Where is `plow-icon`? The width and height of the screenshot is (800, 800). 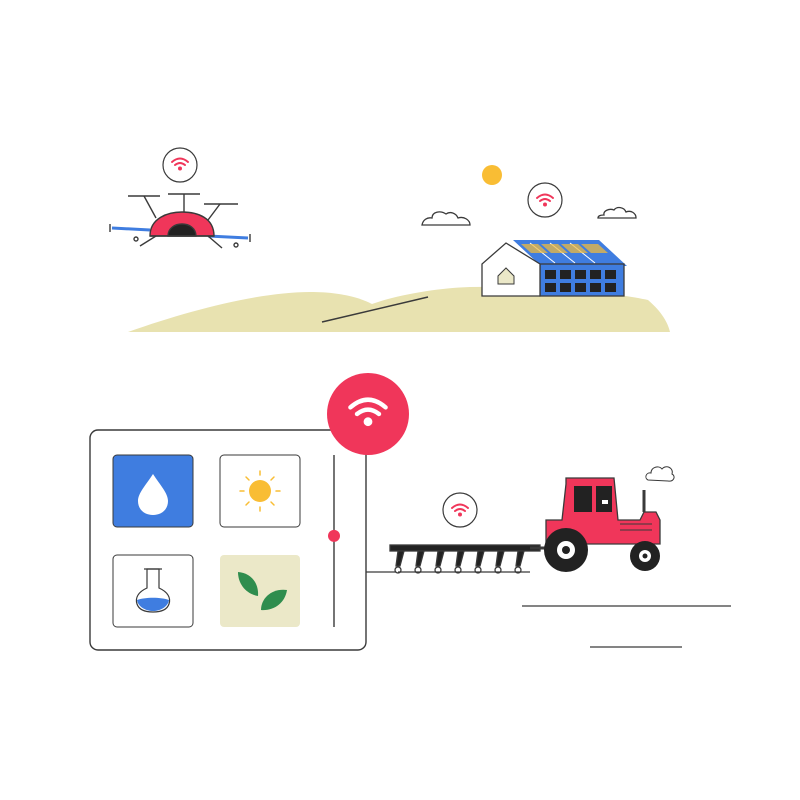
plow-icon is located at coordinates (468, 559).